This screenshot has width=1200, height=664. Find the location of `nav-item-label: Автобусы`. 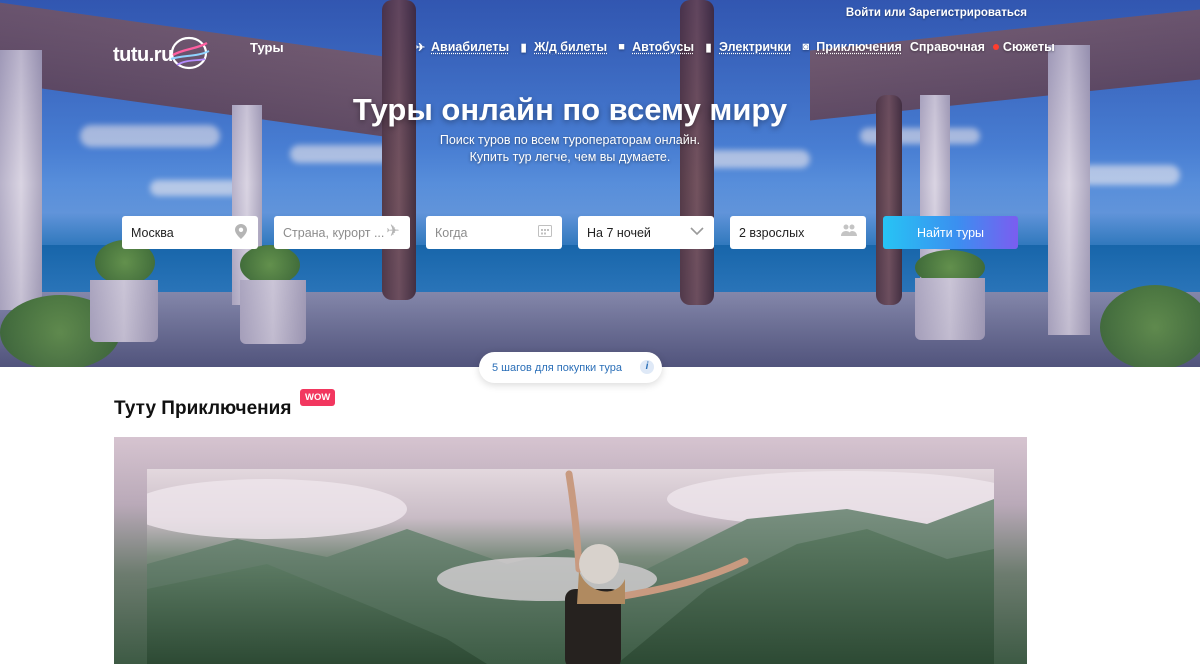

nav-item-label: Автобусы is located at coordinates (663, 47).